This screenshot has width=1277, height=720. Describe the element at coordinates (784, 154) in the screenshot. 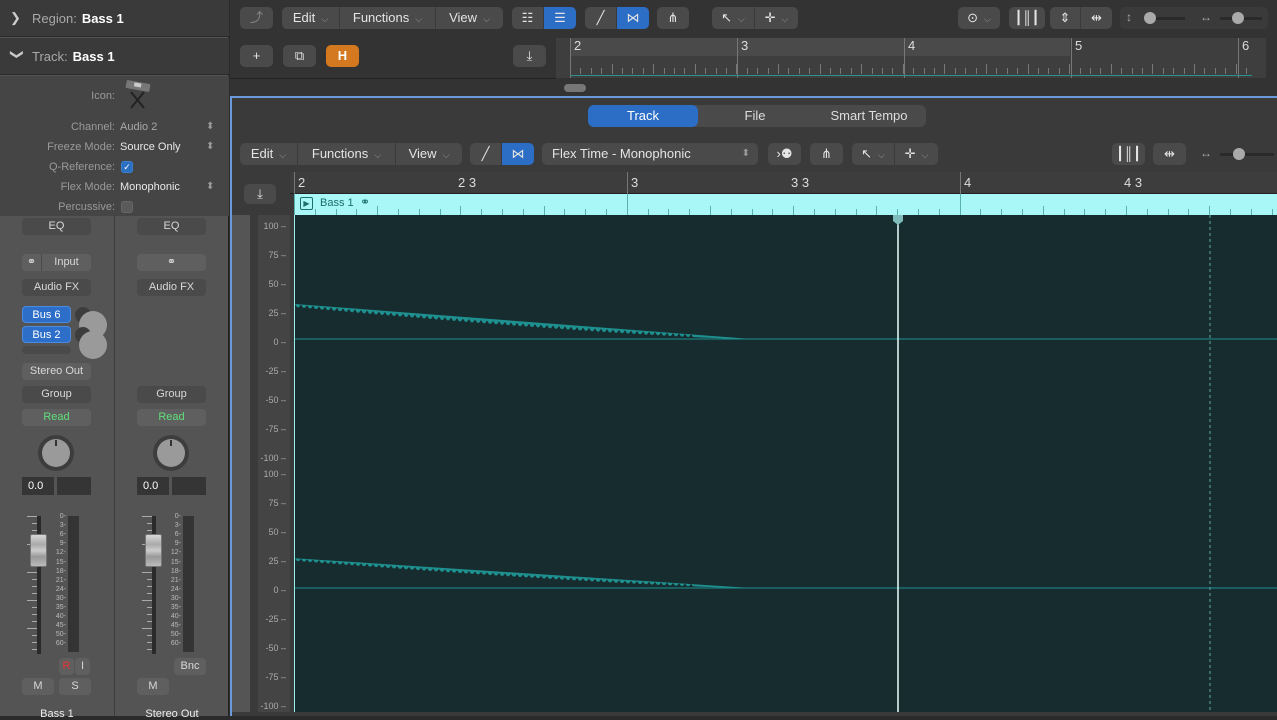

I see `midi-in-icon: ›⚉` at that location.